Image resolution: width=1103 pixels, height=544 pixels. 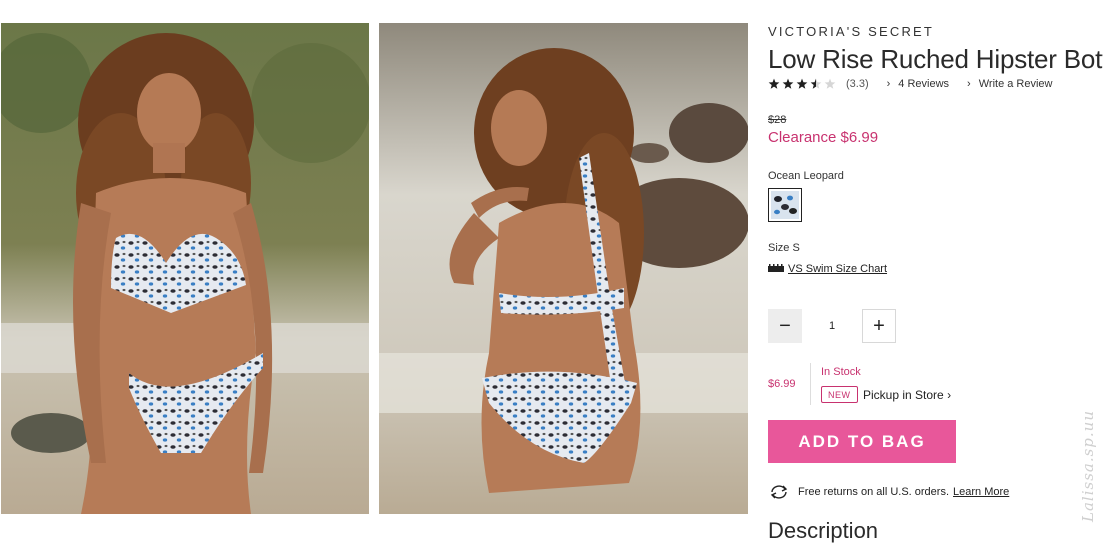 I want to click on learn-more-link: Learn More, so click(x=981, y=492).